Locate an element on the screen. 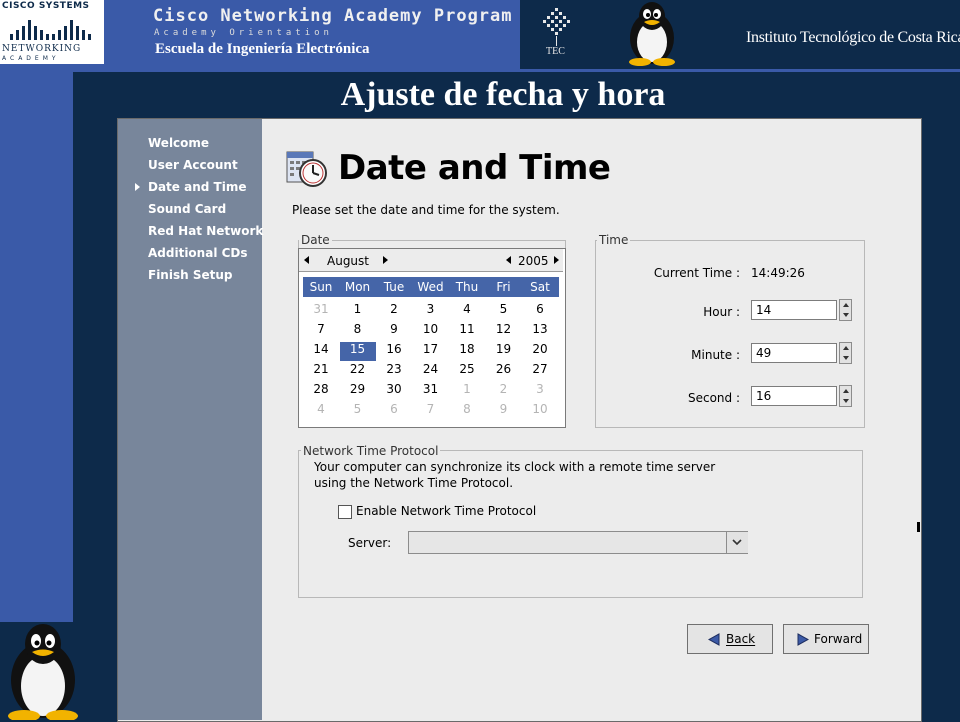 This screenshot has height=722, width=960. window-edge-mark is located at coordinates (918, 527).